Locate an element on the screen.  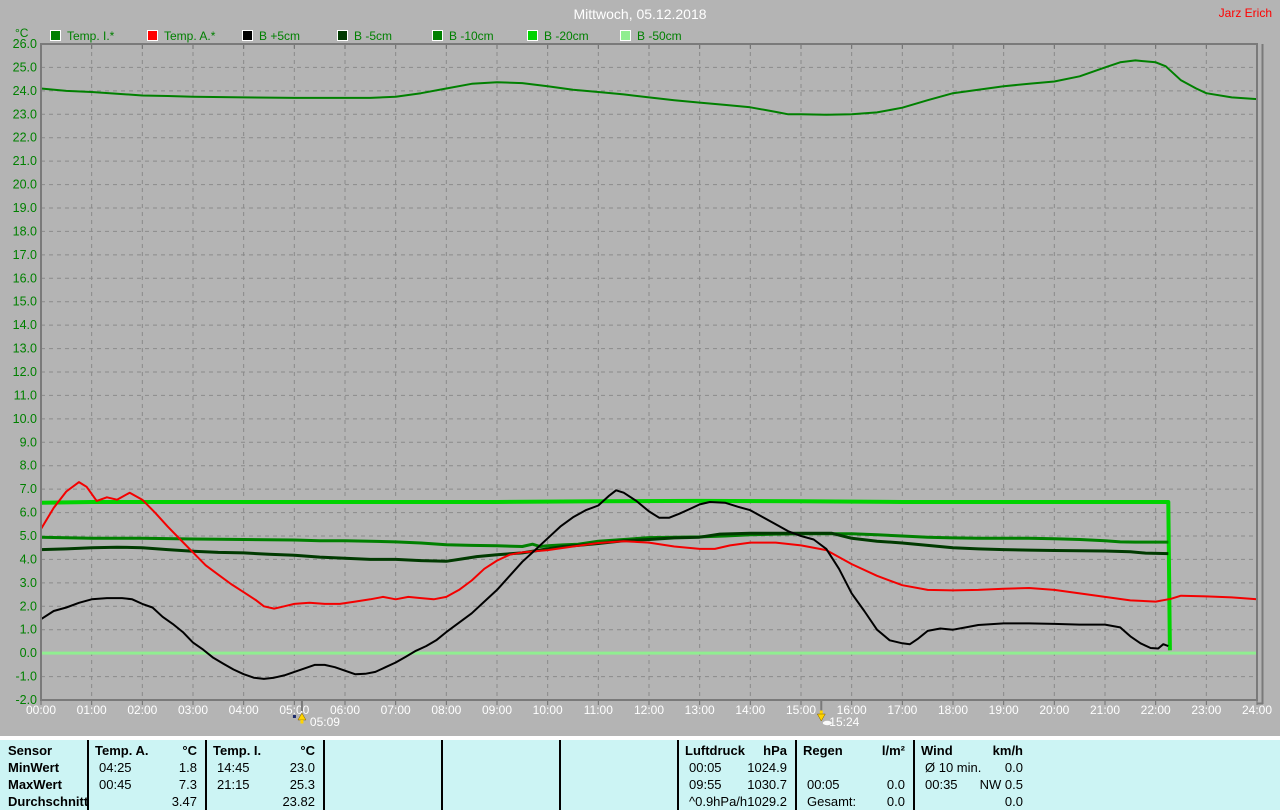
x-tick-label: 01:00 is located at coordinates (92, 710).